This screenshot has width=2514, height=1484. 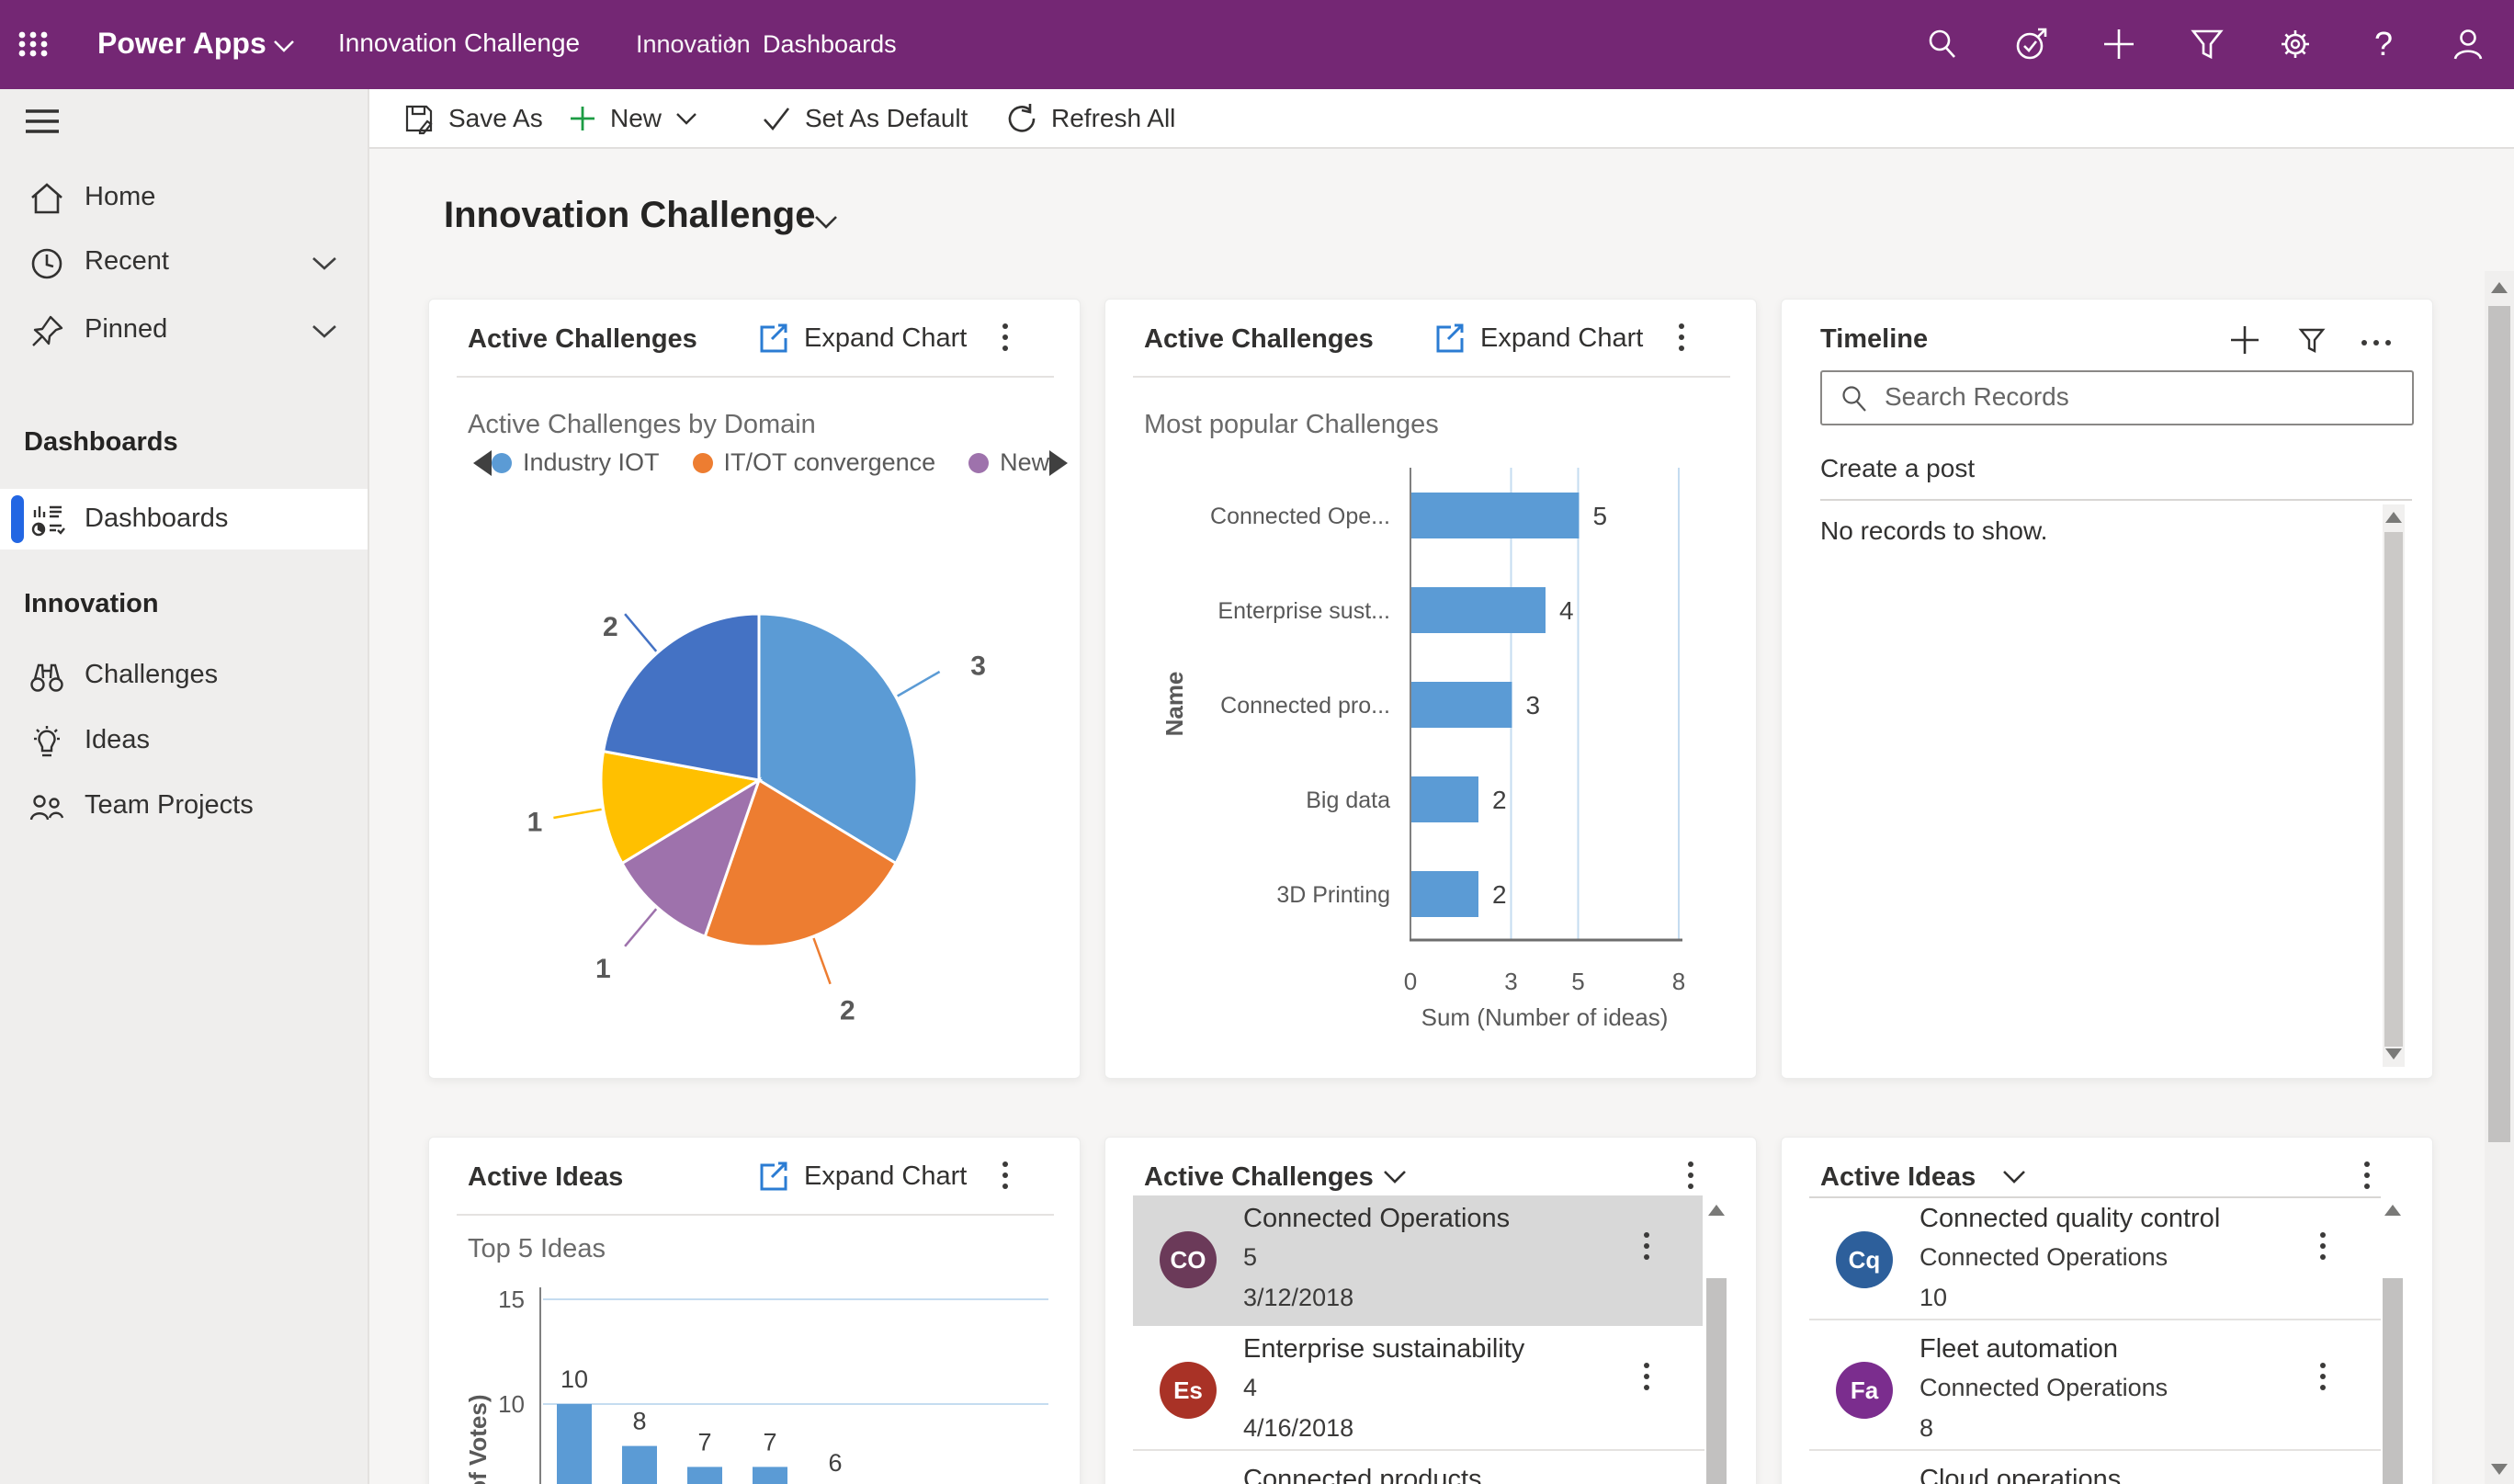 What do you see at coordinates (1259, 1178) in the screenshot?
I see `card-title: Active Challenges` at bounding box center [1259, 1178].